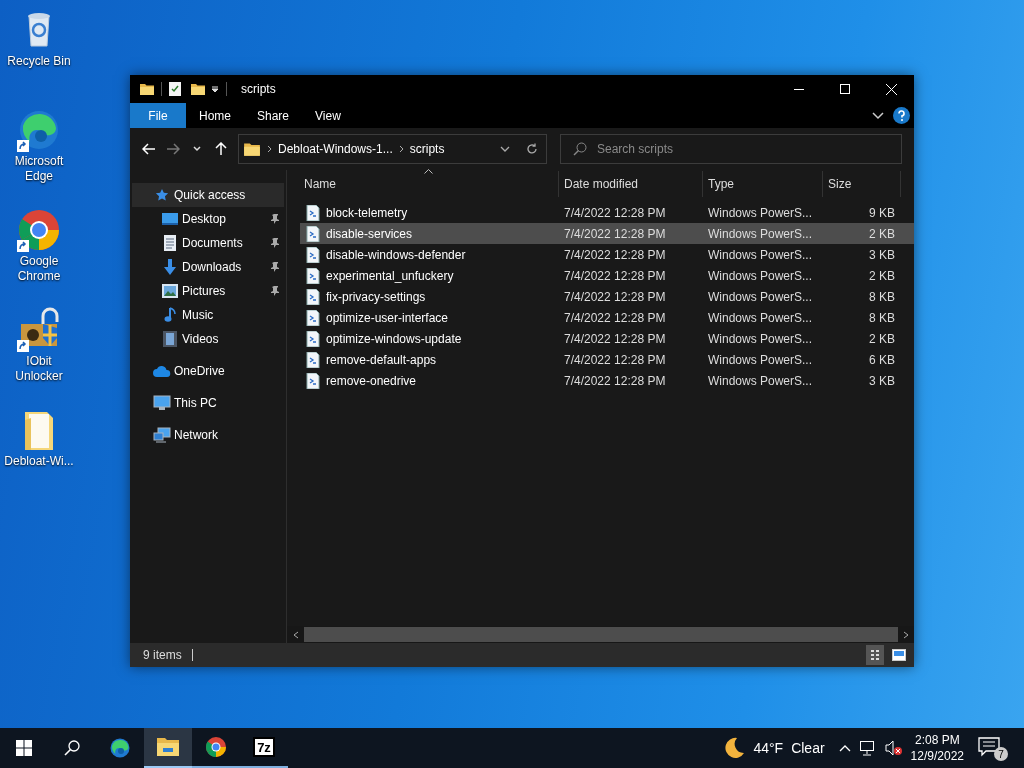 This screenshot has width=1024, height=768. What do you see at coordinates (427, 149) in the screenshot?
I see `breadcrumb: scripts` at bounding box center [427, 149].